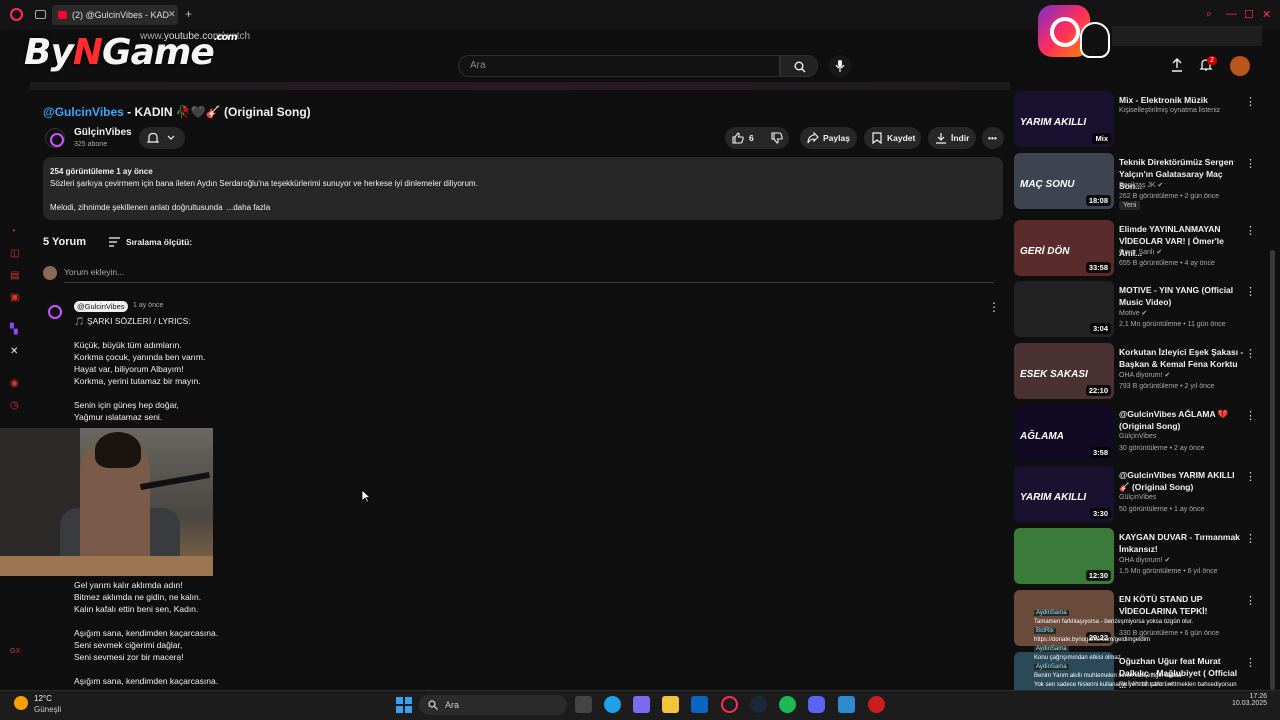  I want to click on copilot-icon, so click(641, 704).